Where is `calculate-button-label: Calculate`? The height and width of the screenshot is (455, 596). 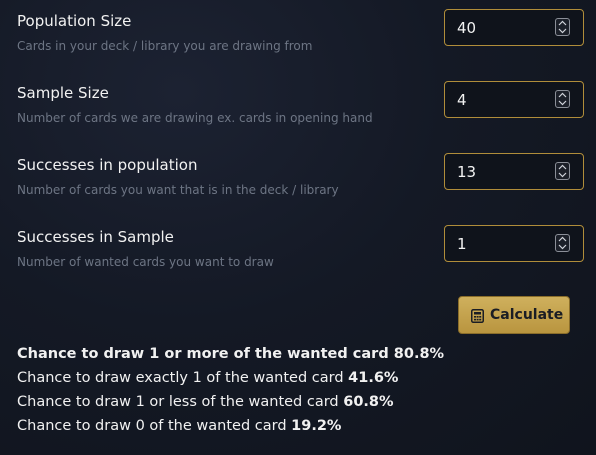
calculate-button-label: Calculate is located at coordinates (527, 315).